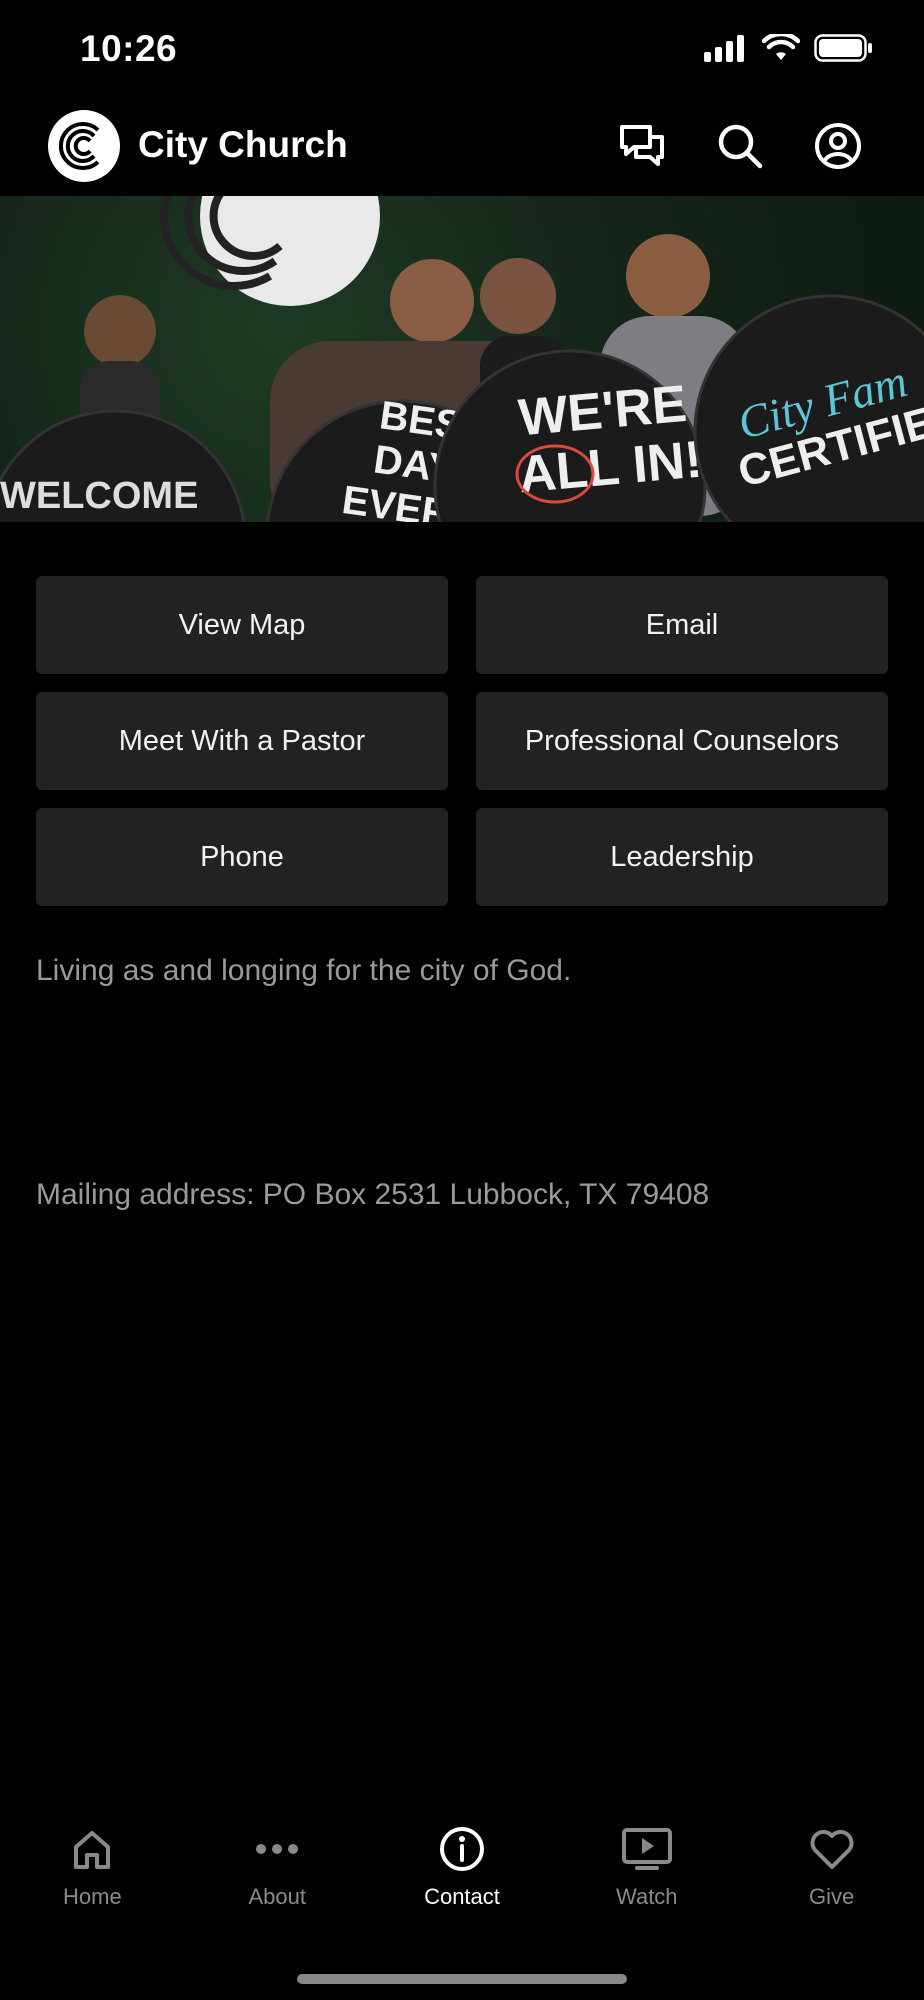 This screenshot has height=2000, width=924. Describe the element at coordinates (92, 1850) in the screenshot. I see `home-icon` at that location.